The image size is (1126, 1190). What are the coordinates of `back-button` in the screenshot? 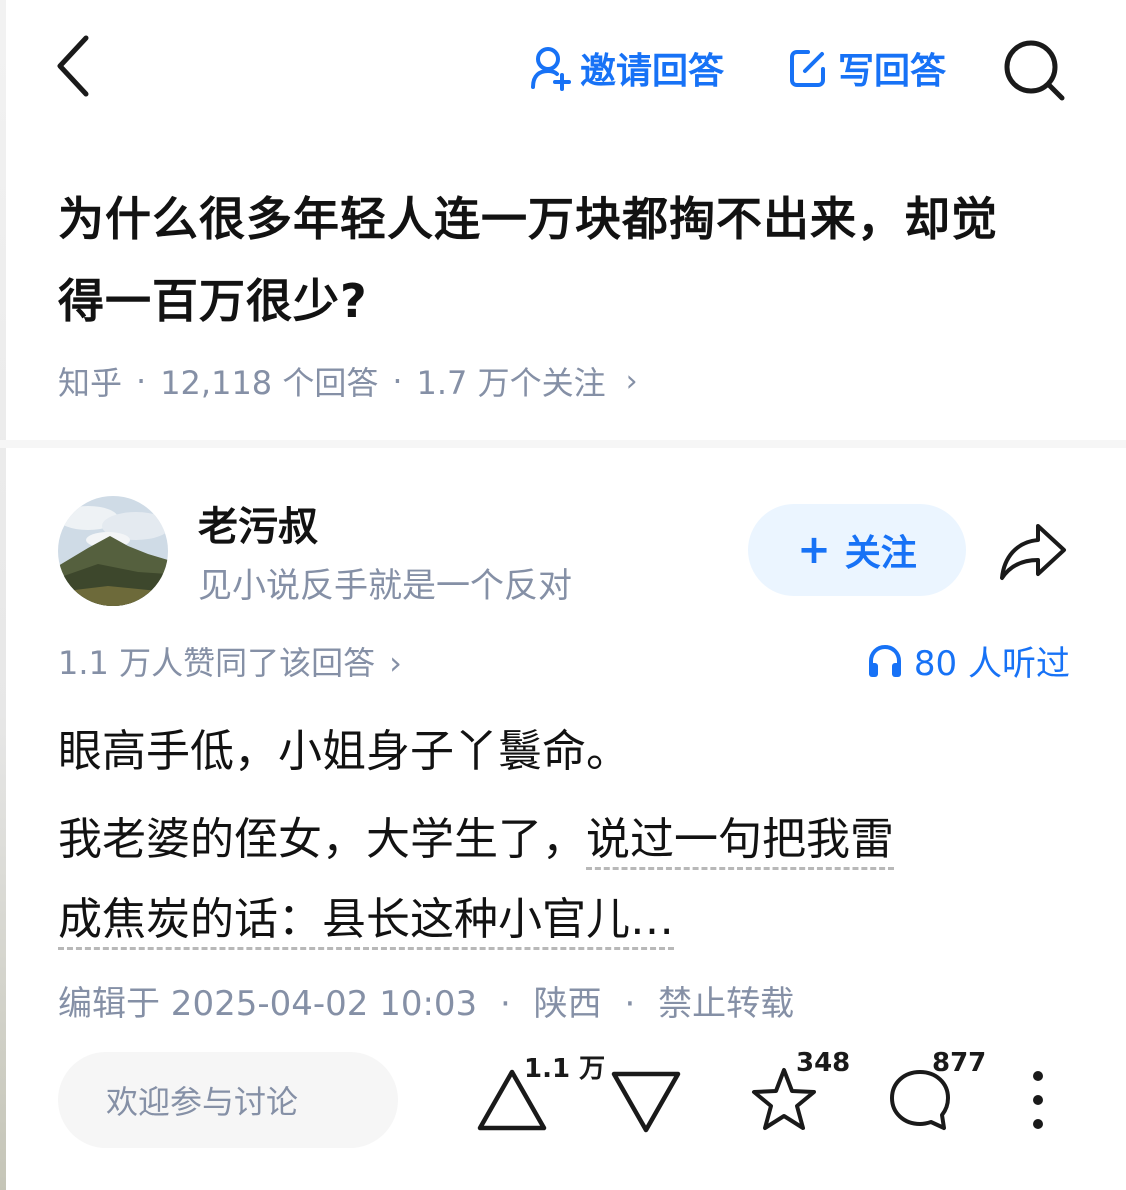 It's located at (78, 66).